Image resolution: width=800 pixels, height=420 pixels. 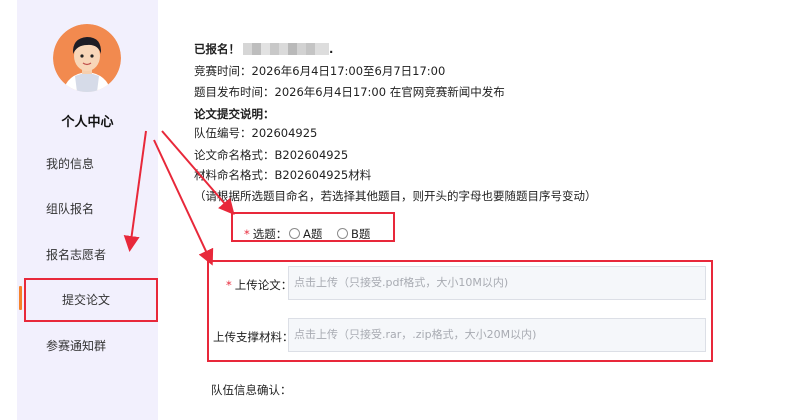 I want to click on arrow-to-upload, so click(x=183, y=202).